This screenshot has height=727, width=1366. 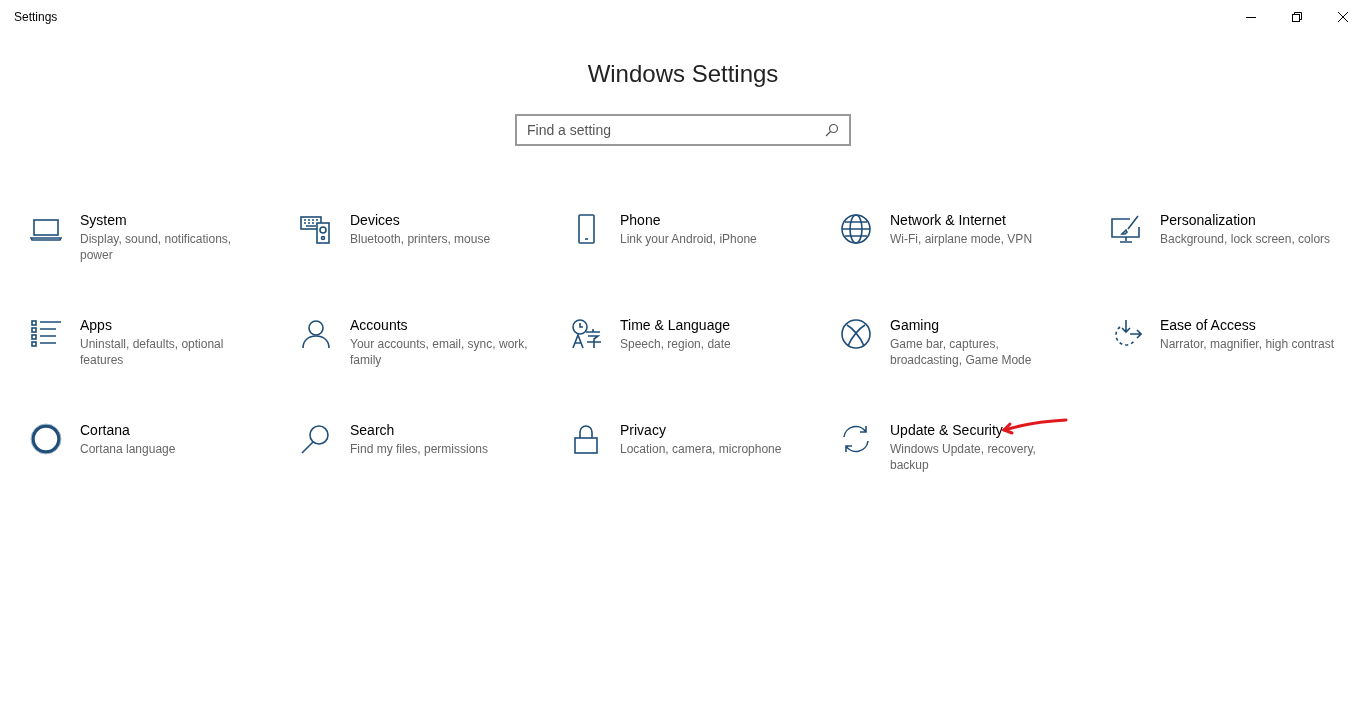 What do you see at coordinates (316, 439) in the screenshot?
I see `magnifier-icon` at bounding box center [316, 439].